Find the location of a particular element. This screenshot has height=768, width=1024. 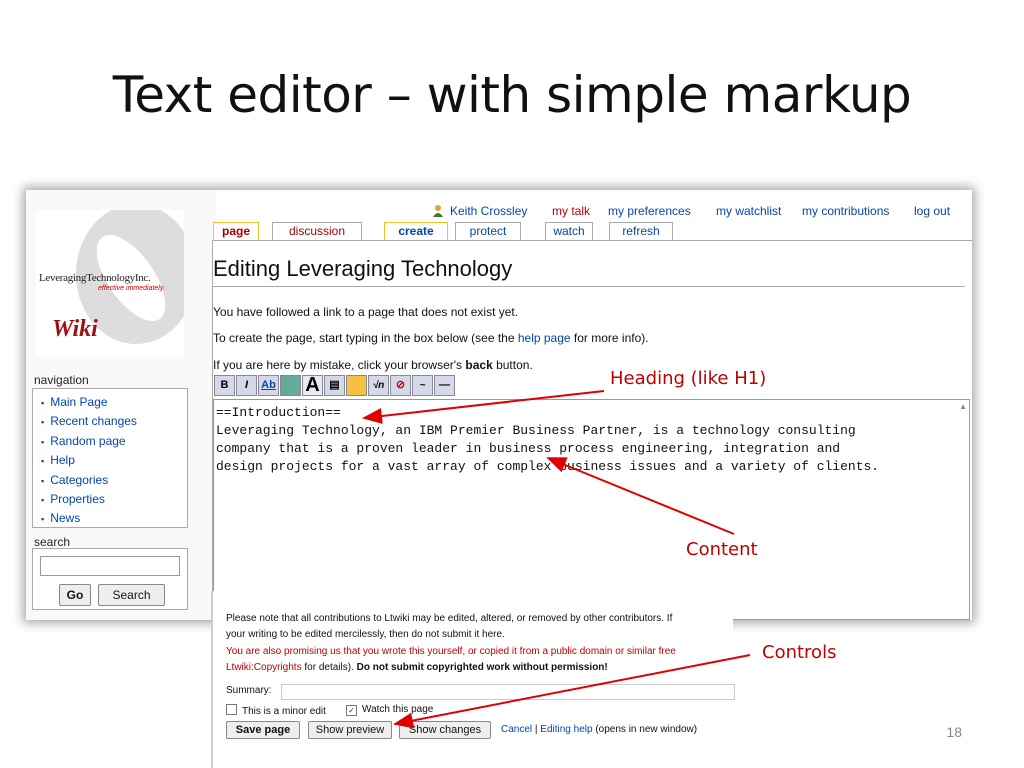

watch-page-checkbox: ✓ is located at coordinates (351, 710).